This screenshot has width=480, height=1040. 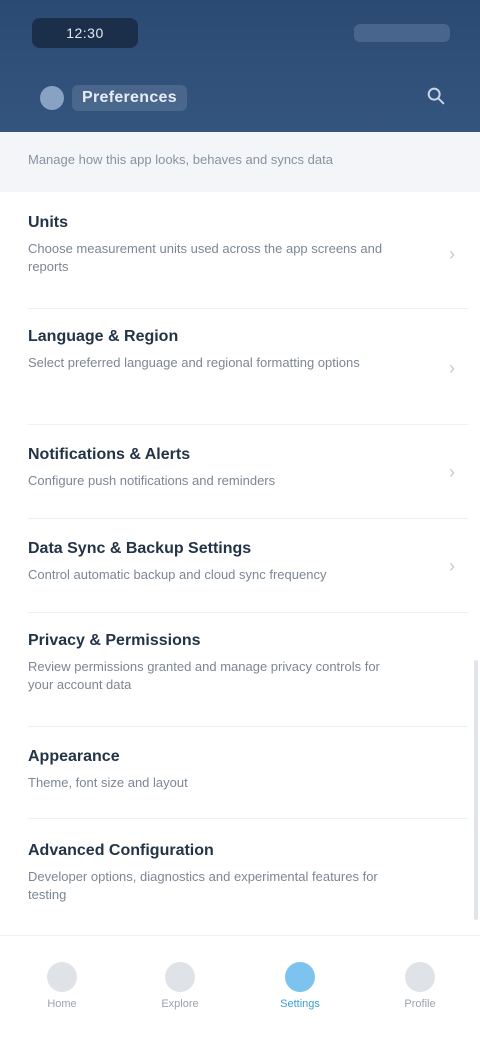 I want to click on nav-item-settings: Settings, so click(x=300, y=992).